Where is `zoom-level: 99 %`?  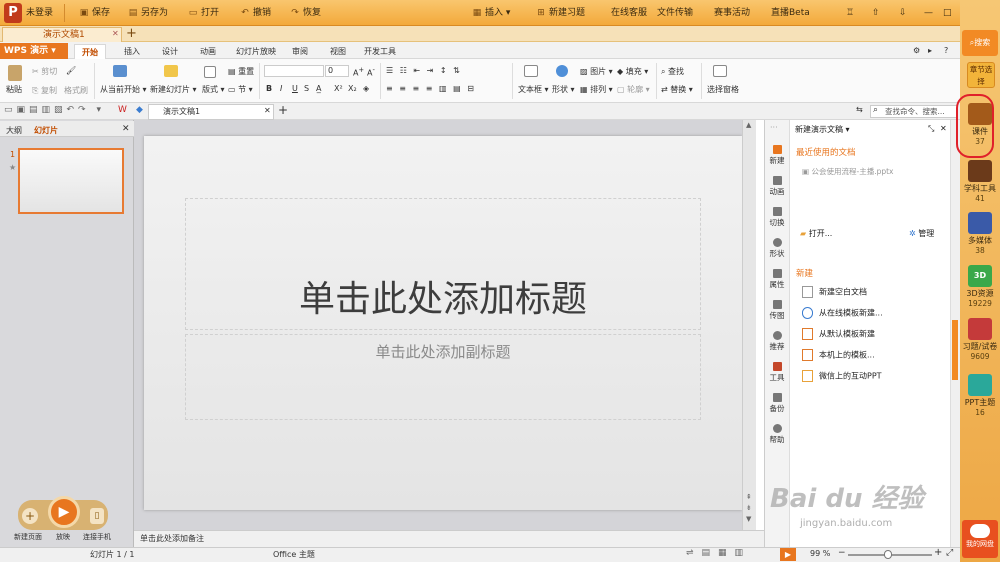 zoom-level: 99 % is located at coordinates (820, 553).